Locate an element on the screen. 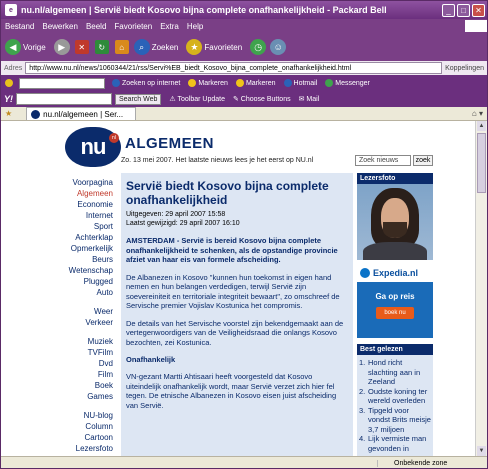  maximize-button: □ is located at coordinates (463, 10).